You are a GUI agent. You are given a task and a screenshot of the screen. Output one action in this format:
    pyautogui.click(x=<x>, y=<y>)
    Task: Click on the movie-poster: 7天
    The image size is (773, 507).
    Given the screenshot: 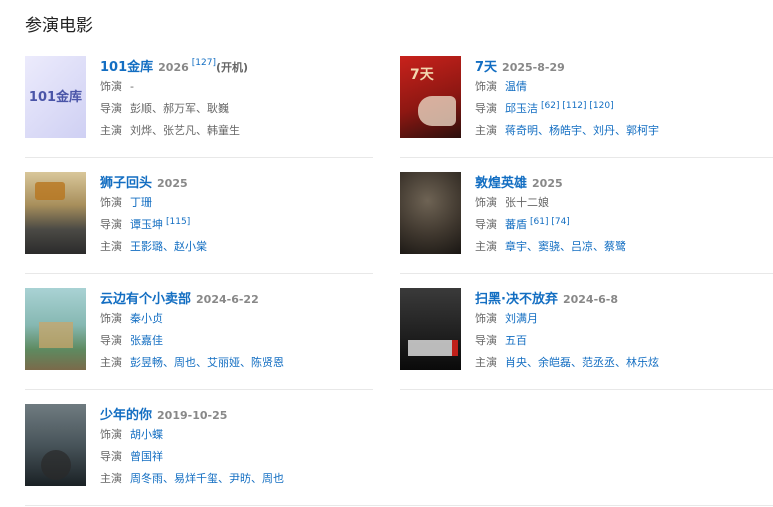 What is the action you would take?
    pyautogui.click(x=430, y=97)
    